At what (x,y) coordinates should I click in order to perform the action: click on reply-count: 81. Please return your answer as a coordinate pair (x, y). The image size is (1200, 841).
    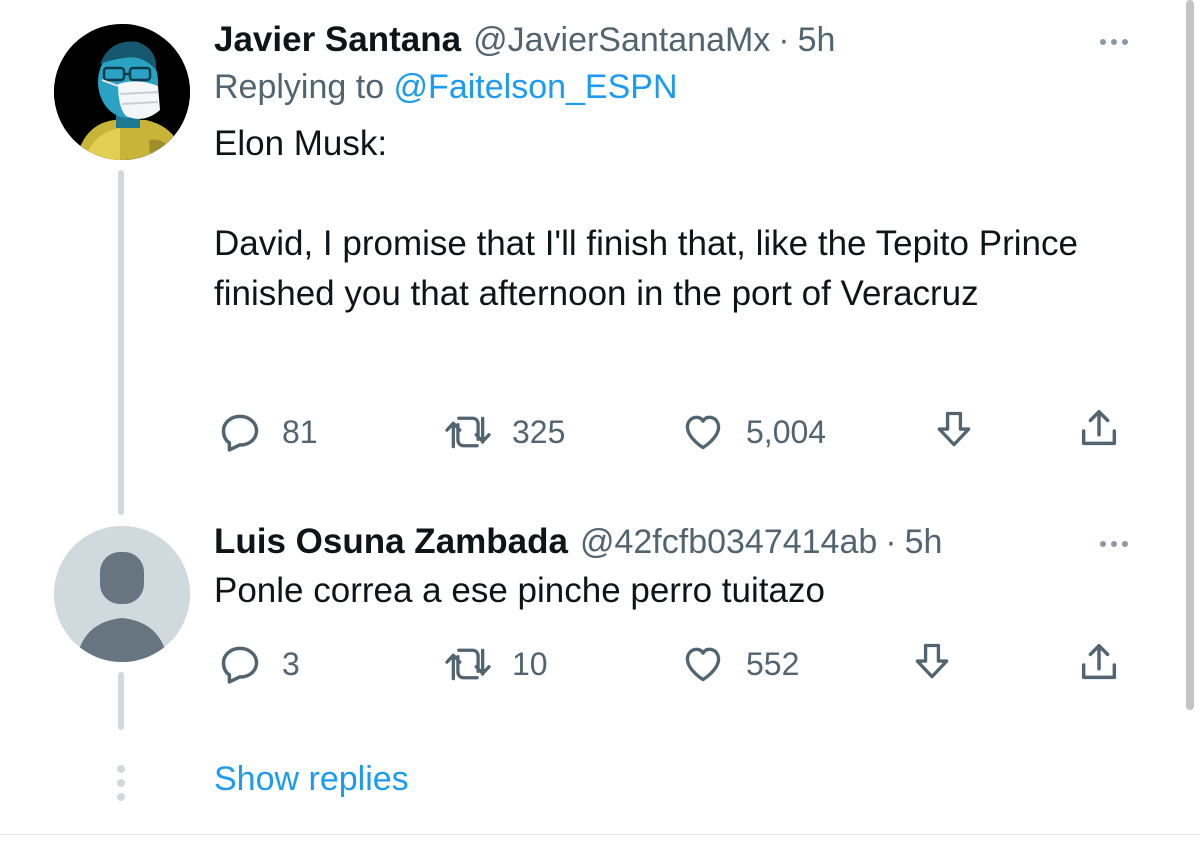
    Looking at the image, I should click on (300, 431).